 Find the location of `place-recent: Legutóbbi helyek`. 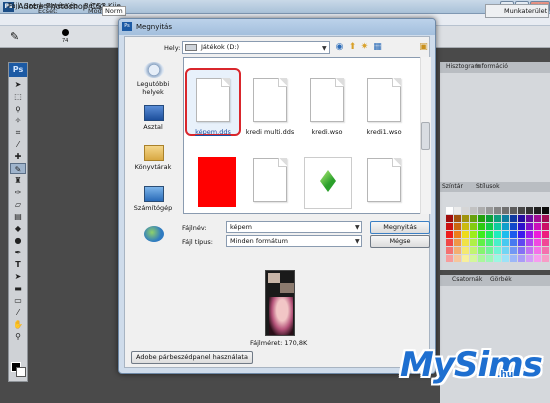

place-recent: Legutóbbi helyek is located at coordinates (153, 88).